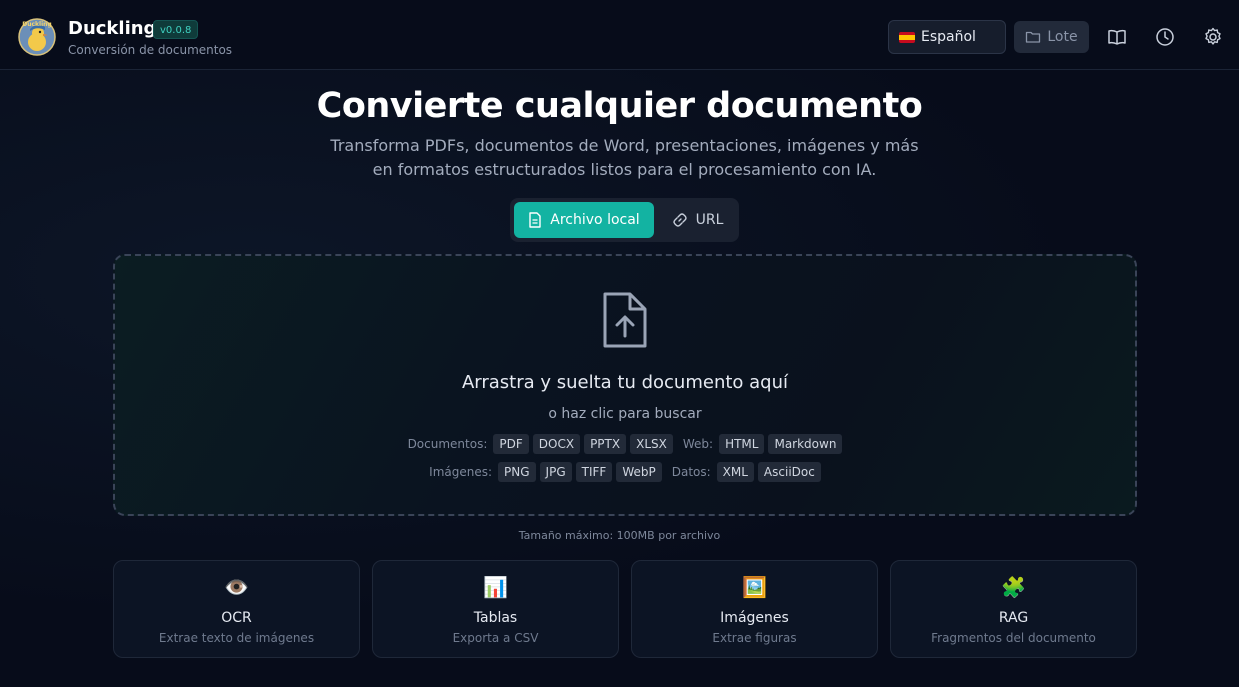 The image size is (1239, 687). I want to click on page-title: Convierte cualquier documento, so click(619, 106).